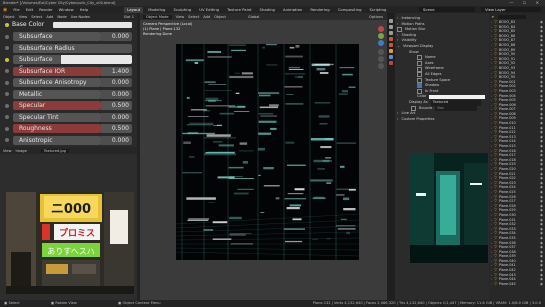  I want to click on property-value, so click(96, 59).